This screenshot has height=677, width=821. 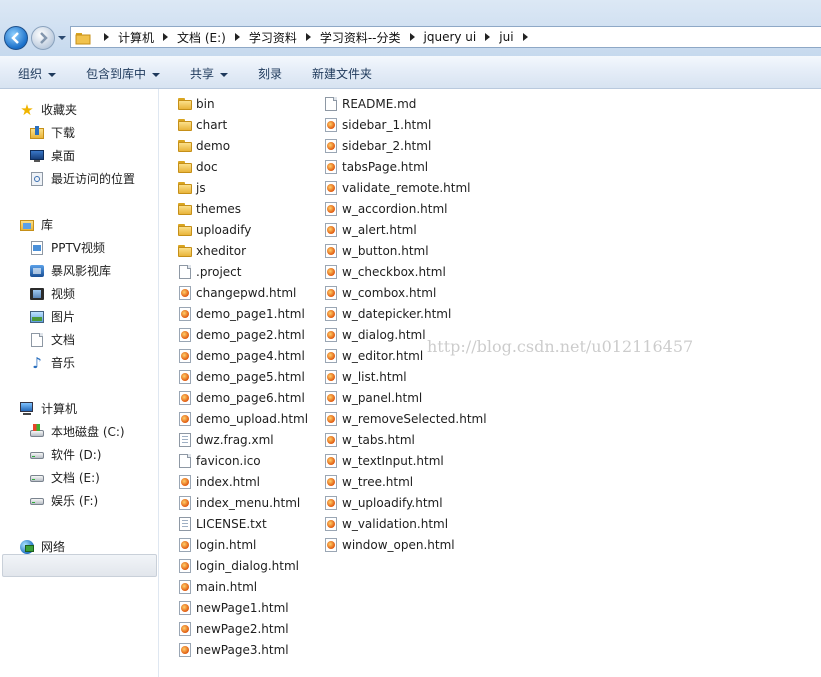 I want to click on nav-pptv-videos: PPTV视频, so click(x=67, y=247).